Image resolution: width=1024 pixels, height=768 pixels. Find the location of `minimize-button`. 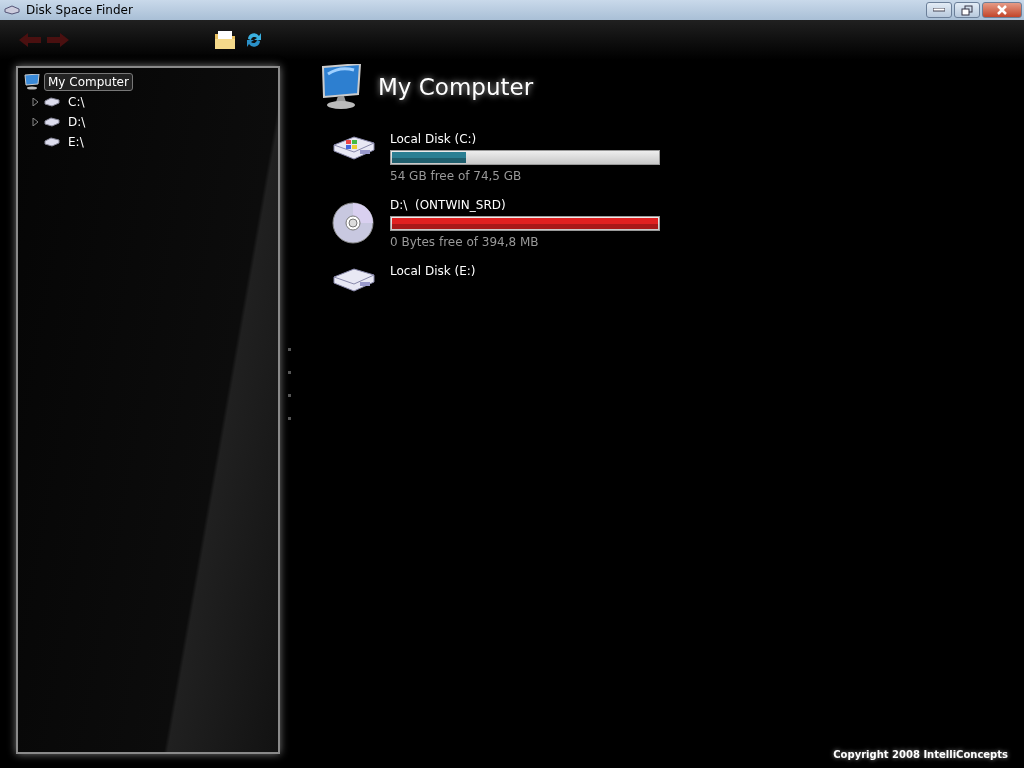

minimize-button is located at coordinates (939, 10).